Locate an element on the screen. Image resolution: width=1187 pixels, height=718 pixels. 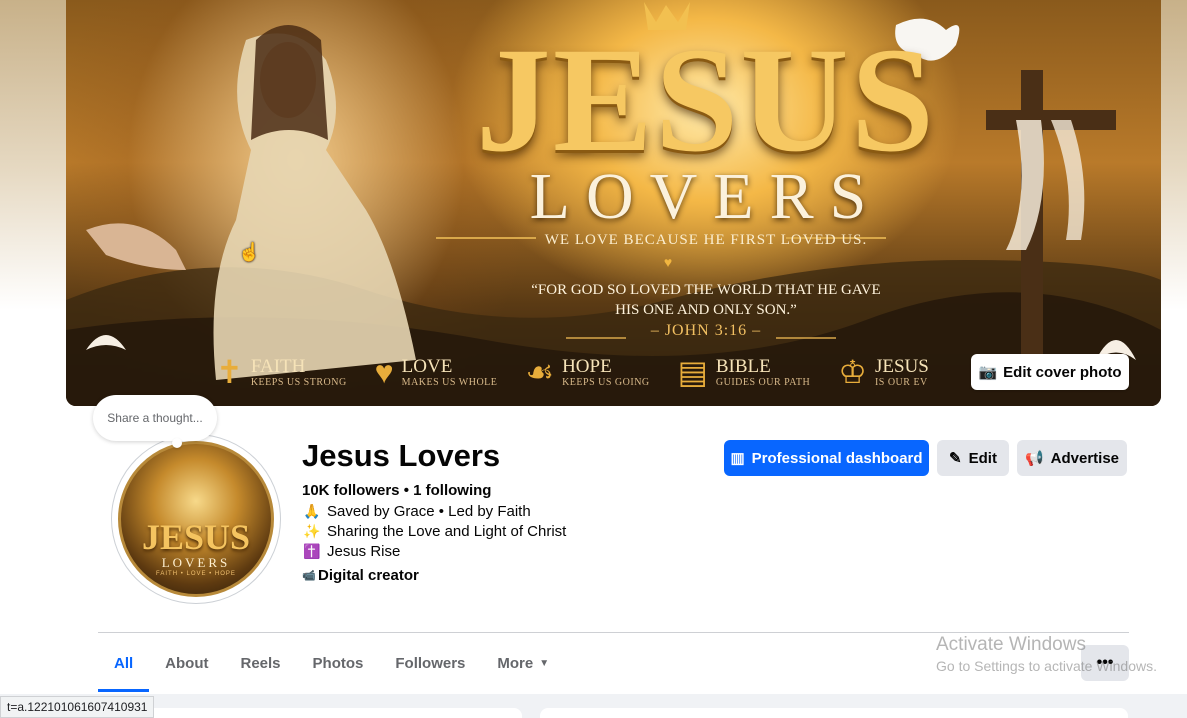
professional-dashboard-button: ▥ Professional dashboard is located at coordinates (826, 458).